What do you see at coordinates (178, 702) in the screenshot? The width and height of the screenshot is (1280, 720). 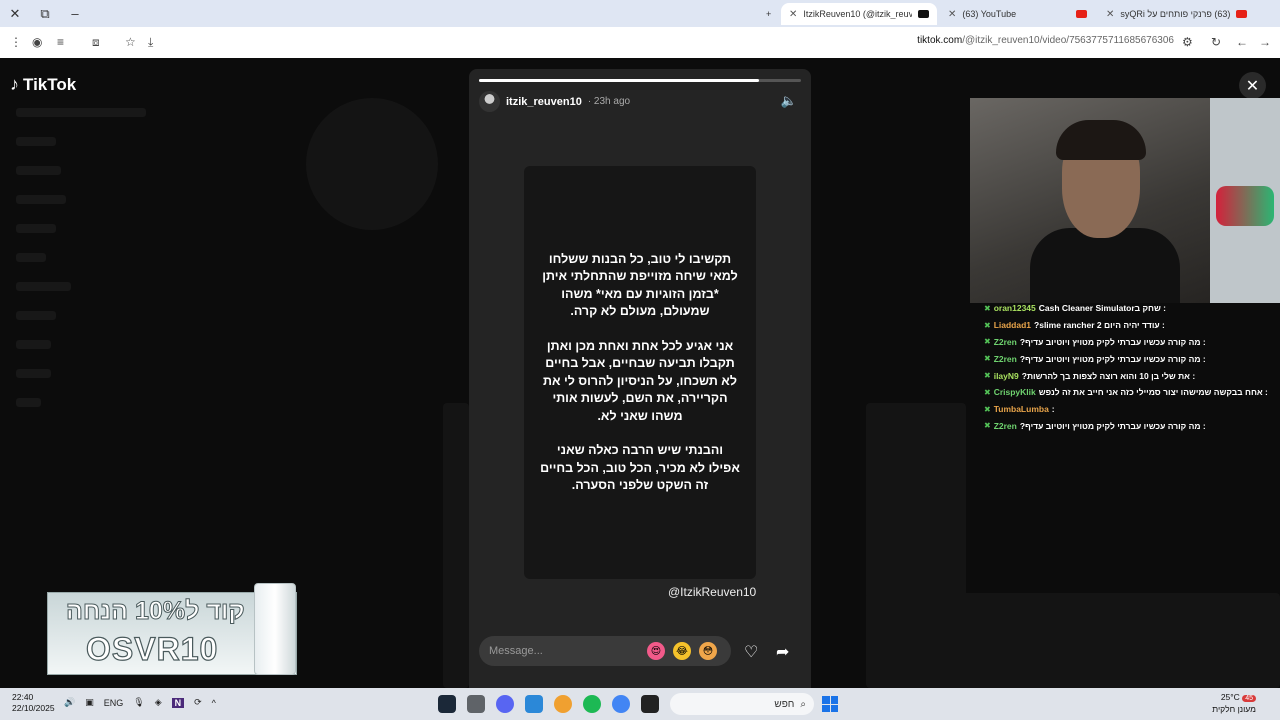 I see `onenote-icon: N` at bounding box center [178, 702].